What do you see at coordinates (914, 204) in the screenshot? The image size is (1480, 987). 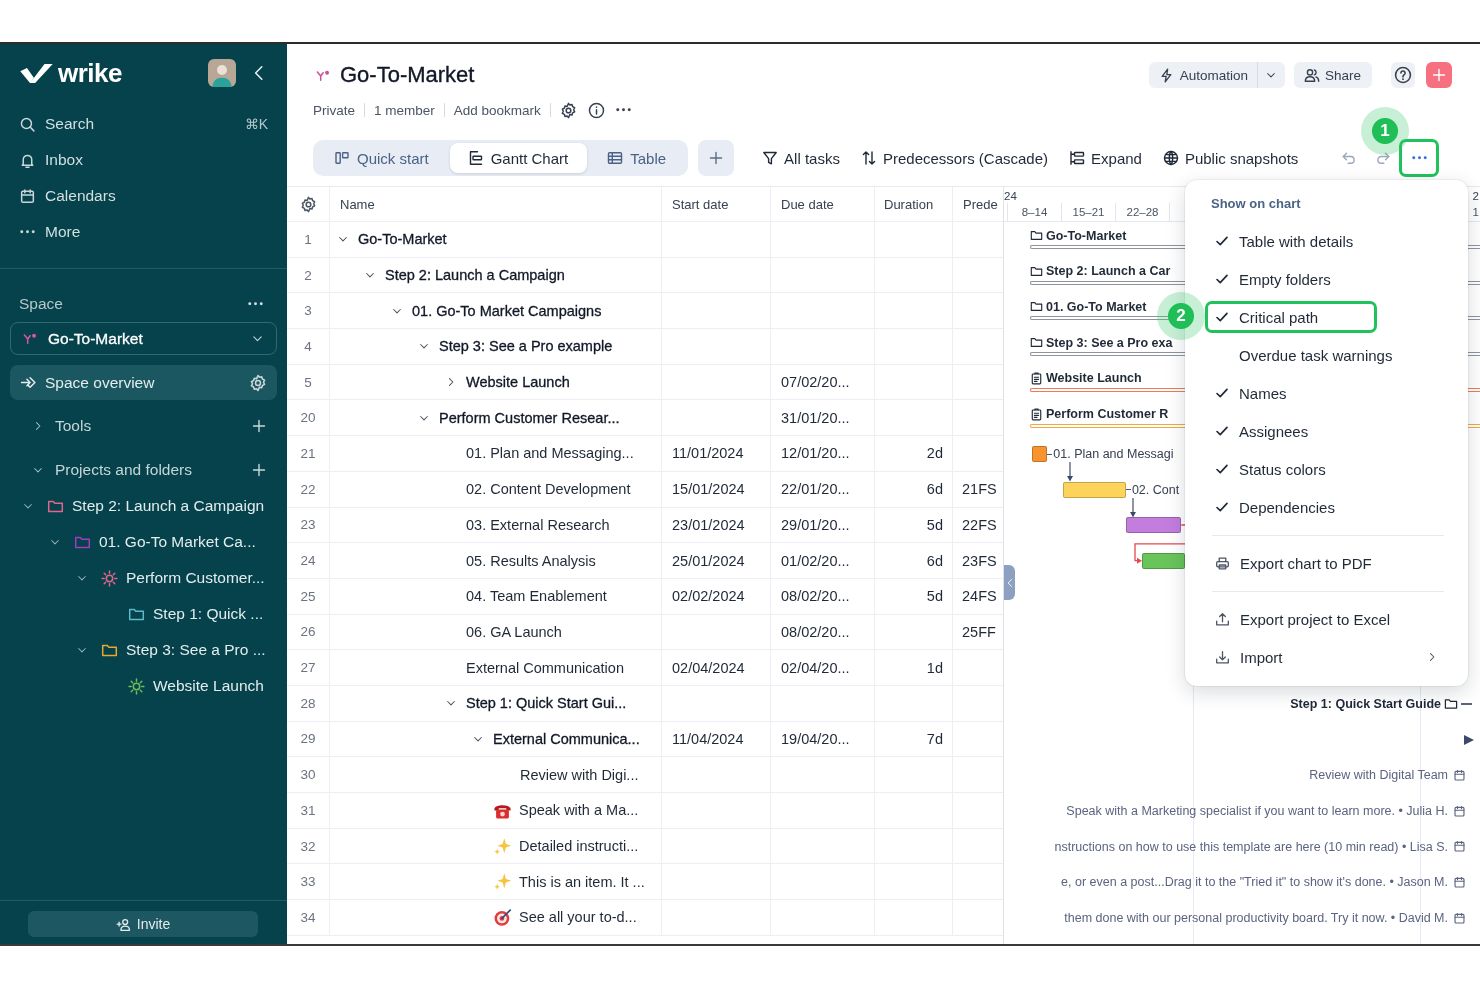 I see `column-header: Duration` at bounding box center [914, 204].